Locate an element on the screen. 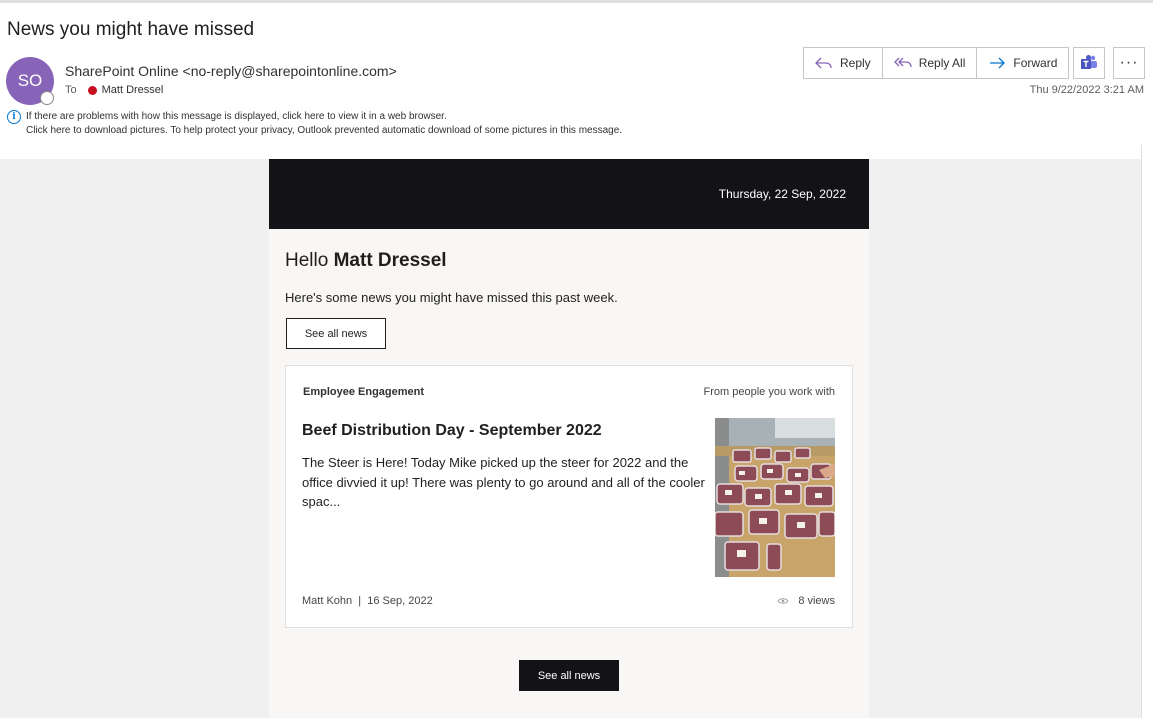 This screenshot has height=718, width=1153. reply-icon is located at coordinates (823, 63).